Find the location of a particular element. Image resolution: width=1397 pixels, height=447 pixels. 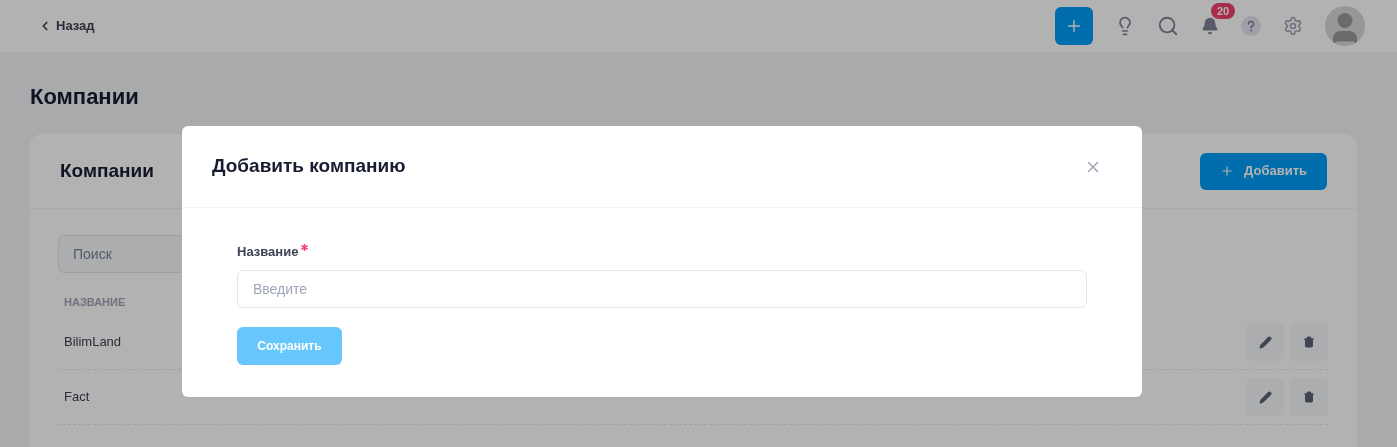

table-cell-text: BilimLand is located at coordinates (93, 342).